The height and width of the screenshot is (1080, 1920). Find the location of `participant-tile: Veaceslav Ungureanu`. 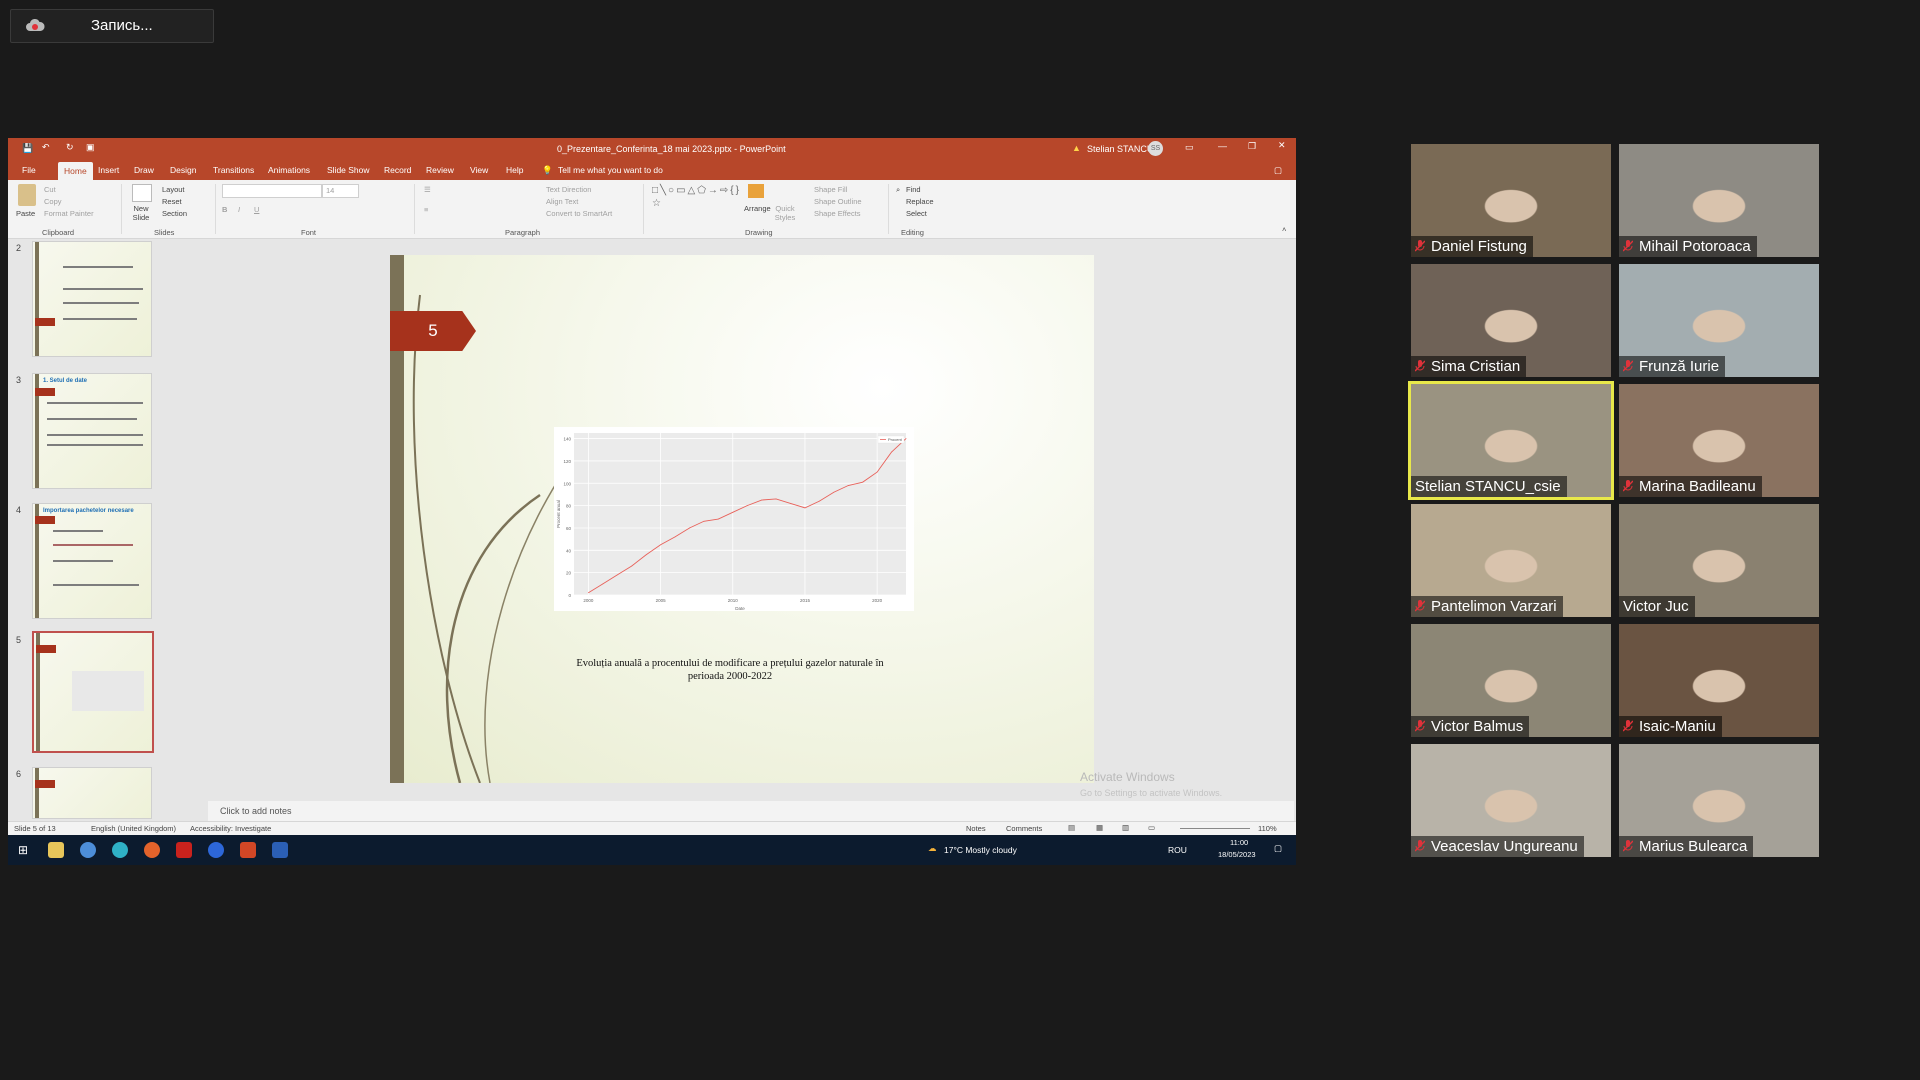

participant-tile: Veaceslav Ungureanu is located at coordinates (1511, 800).